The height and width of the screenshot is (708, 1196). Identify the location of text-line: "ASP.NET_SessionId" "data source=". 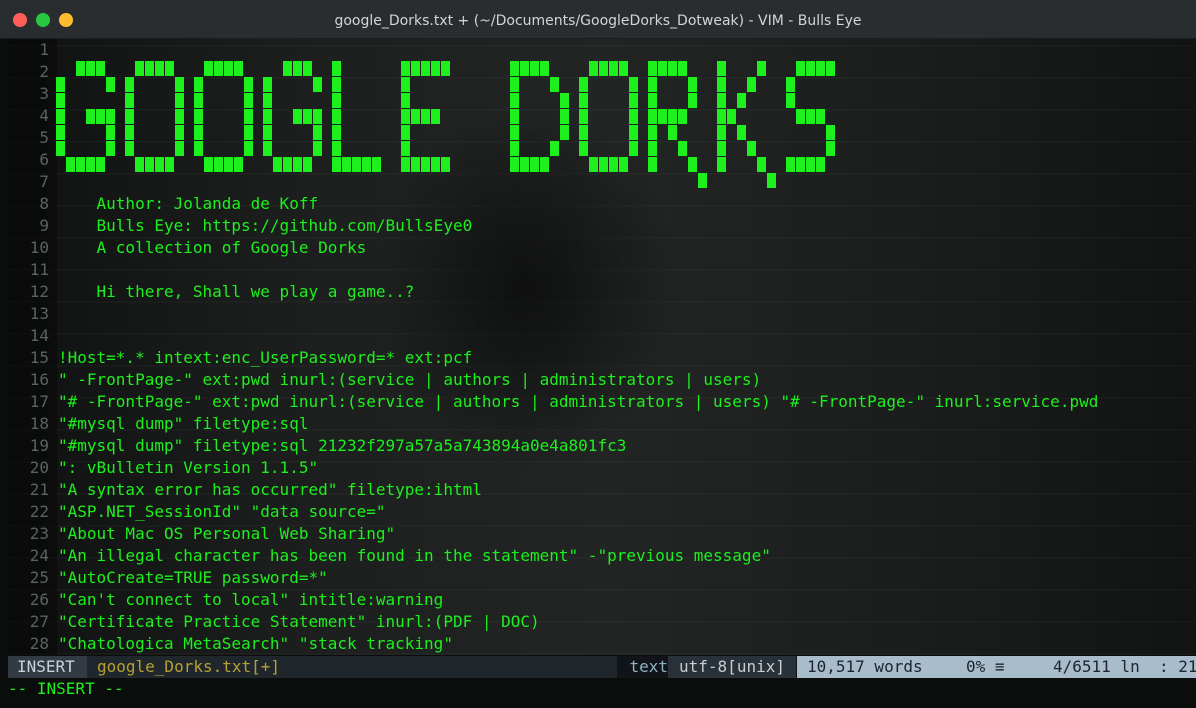
(222, 512).